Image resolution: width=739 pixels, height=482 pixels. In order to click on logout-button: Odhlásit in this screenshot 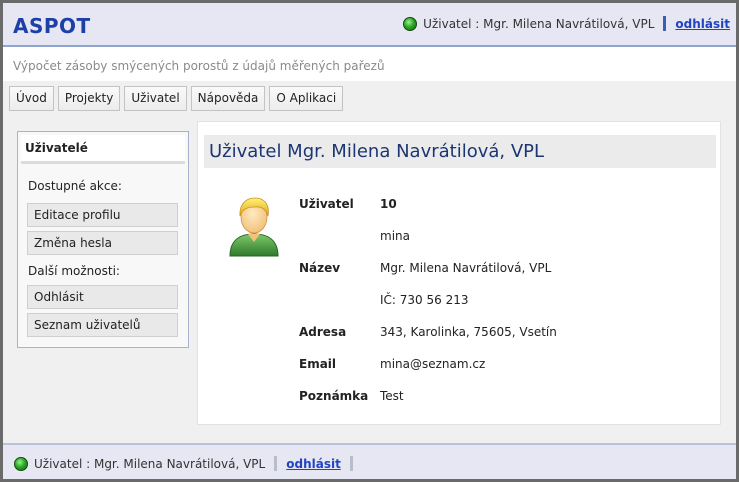, I will do `click(102, 297)`.